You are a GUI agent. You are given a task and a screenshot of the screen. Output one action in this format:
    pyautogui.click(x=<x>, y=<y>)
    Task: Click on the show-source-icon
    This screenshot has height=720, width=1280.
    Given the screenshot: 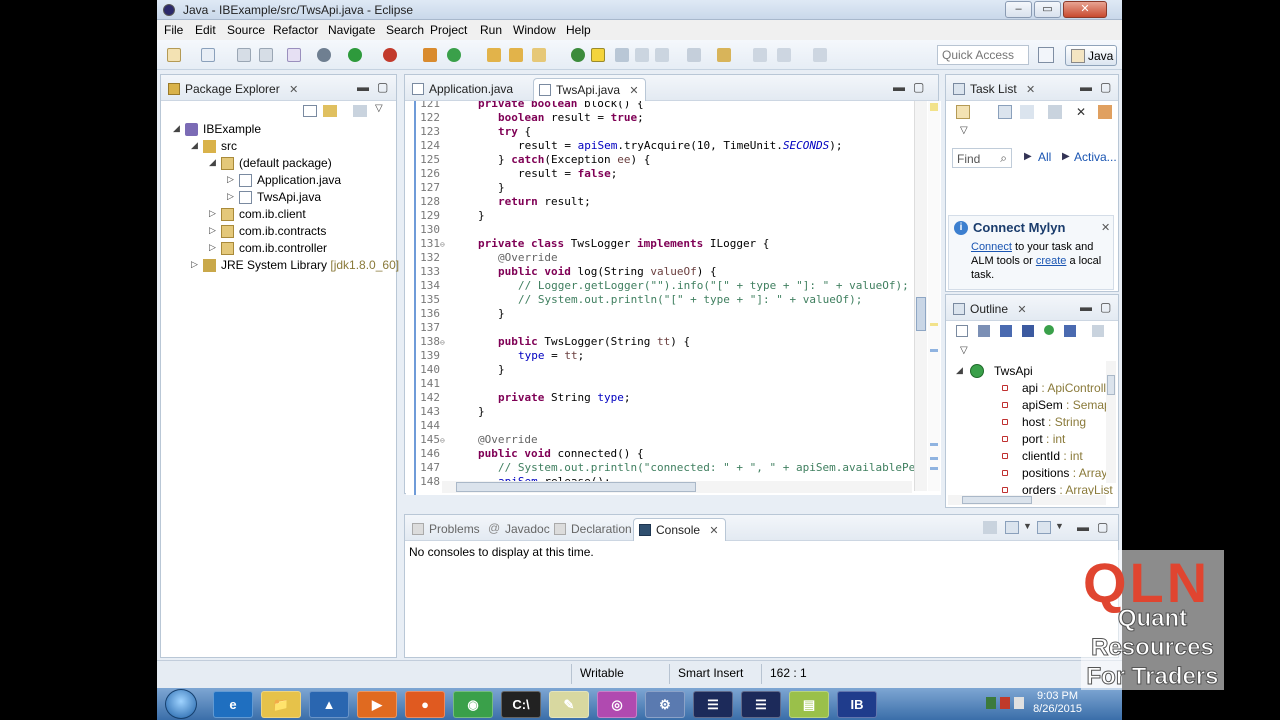 What is the action you would take?
    pyautogui.click(x=662, y=55)
    